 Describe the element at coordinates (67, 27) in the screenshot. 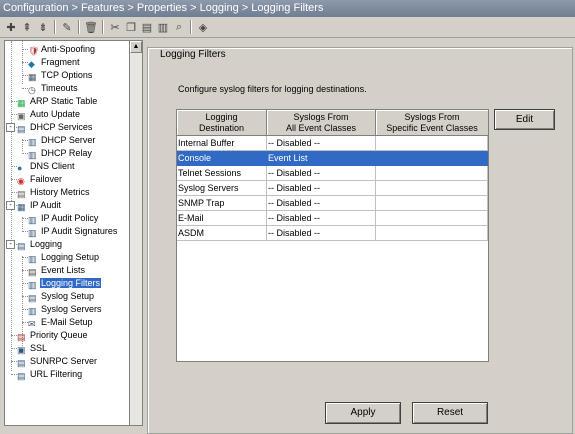

I see `edit-icon: ✎` at that location.